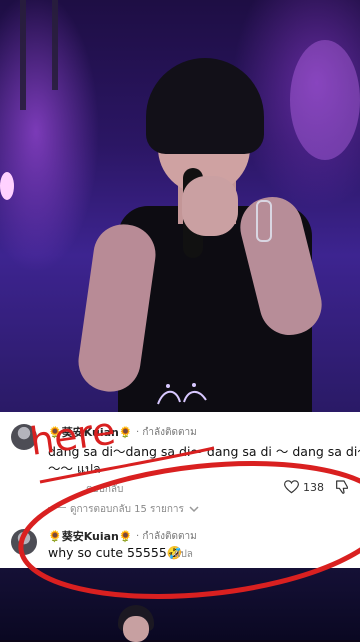 The height and width of the screenshot is (642, 360). What do you see at coordinates (210, 206) in the screenshot?
I see `hand` at bounding box center [210, 206].